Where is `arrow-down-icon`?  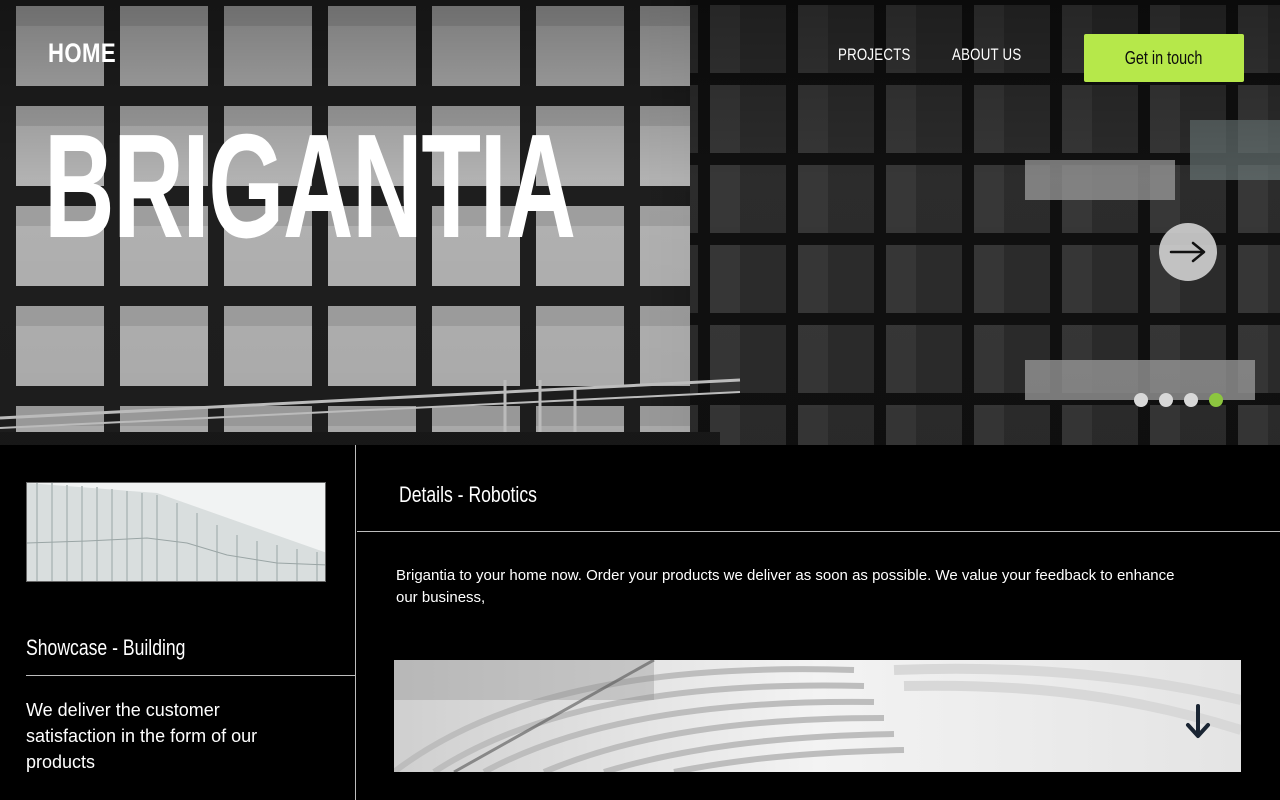 arrow-down-icon is located at coordinates (1198, 721).